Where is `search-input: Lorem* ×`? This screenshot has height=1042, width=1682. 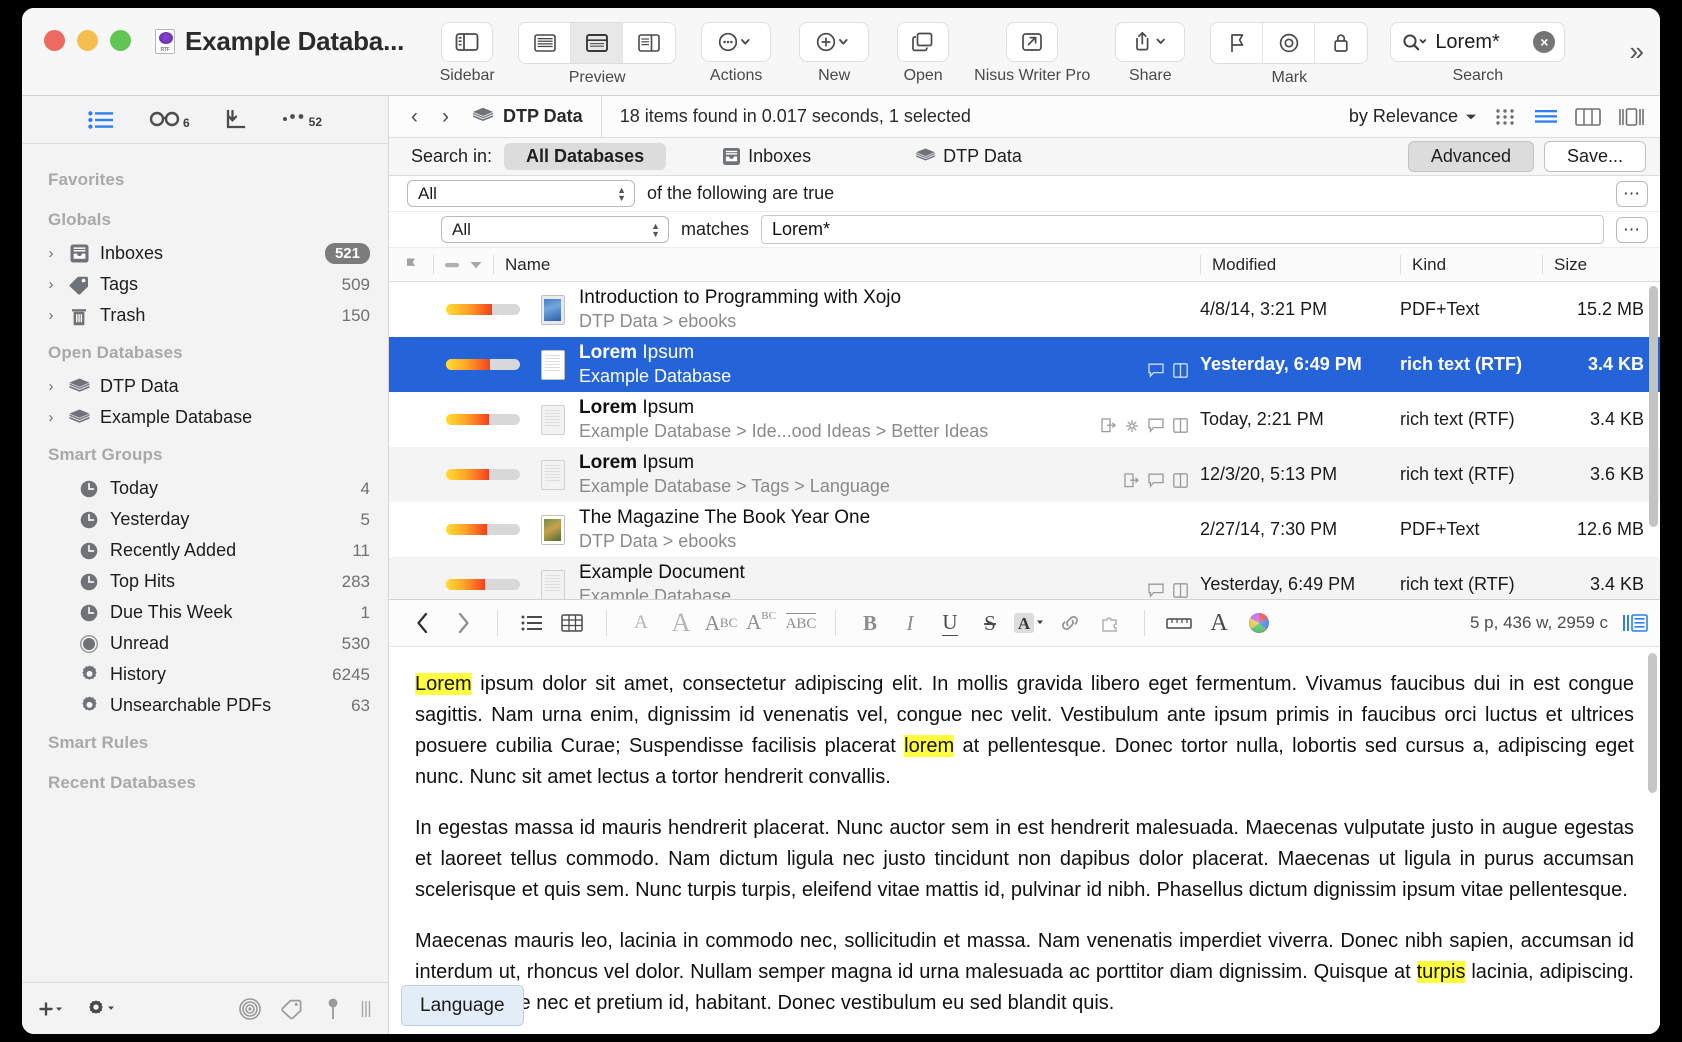
search-input: Lorem* × is located at coordinates (1478, 42).